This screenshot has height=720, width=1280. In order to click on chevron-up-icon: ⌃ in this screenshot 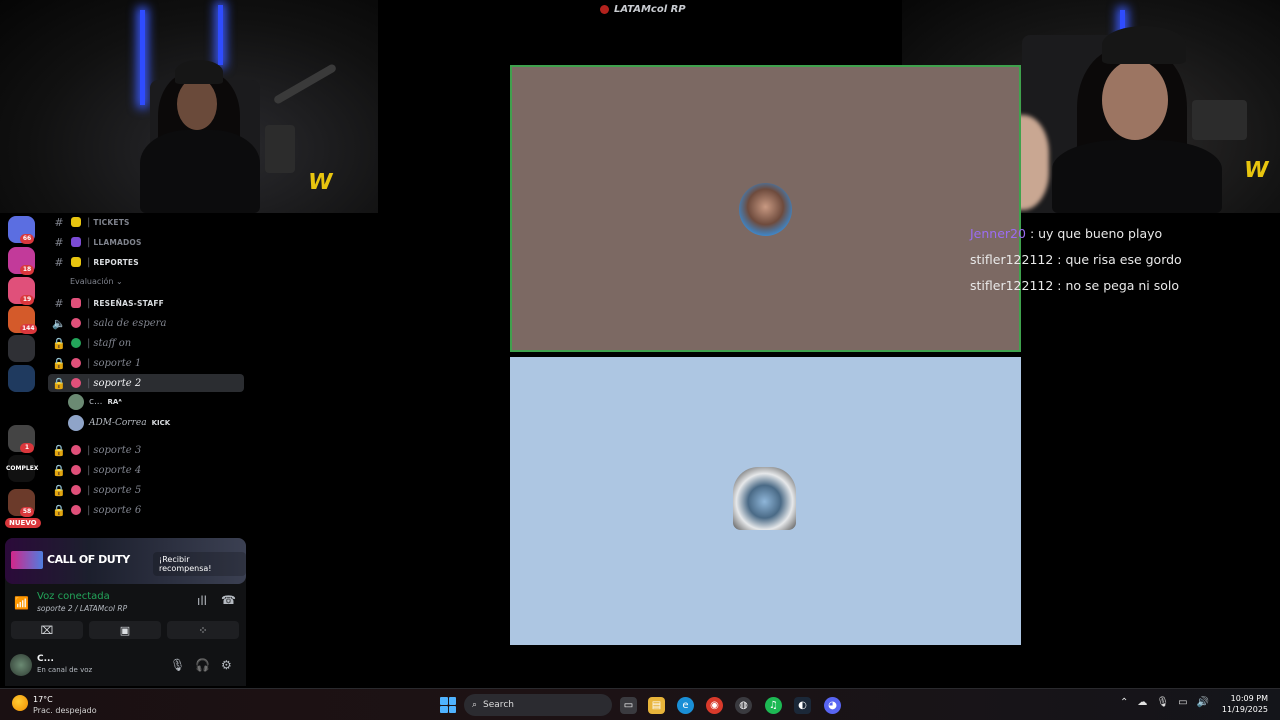, I will do `click(1124, 702)`.